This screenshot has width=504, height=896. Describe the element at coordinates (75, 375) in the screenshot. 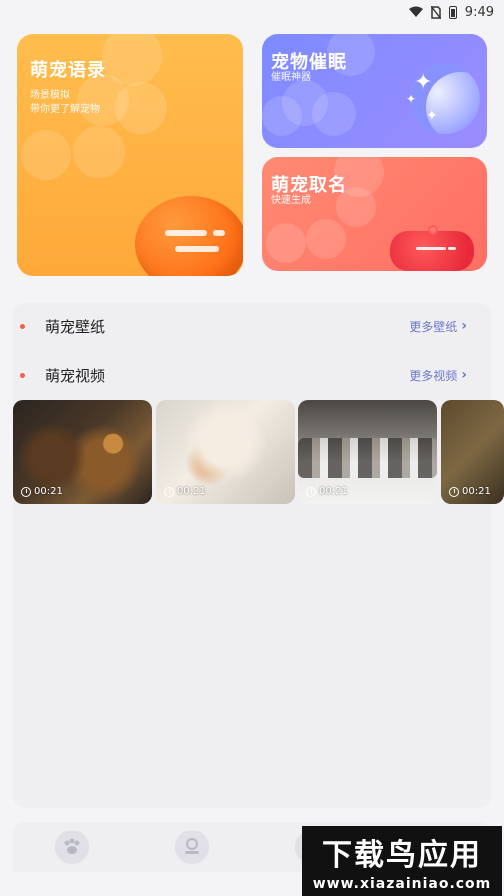

I see `video-section-title: 萌宠视频` at that location.